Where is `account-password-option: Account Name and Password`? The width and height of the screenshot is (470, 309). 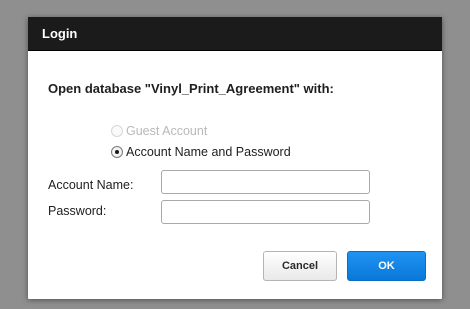 account-password-option: Account Name and Password is located at coordinates (201, 152).